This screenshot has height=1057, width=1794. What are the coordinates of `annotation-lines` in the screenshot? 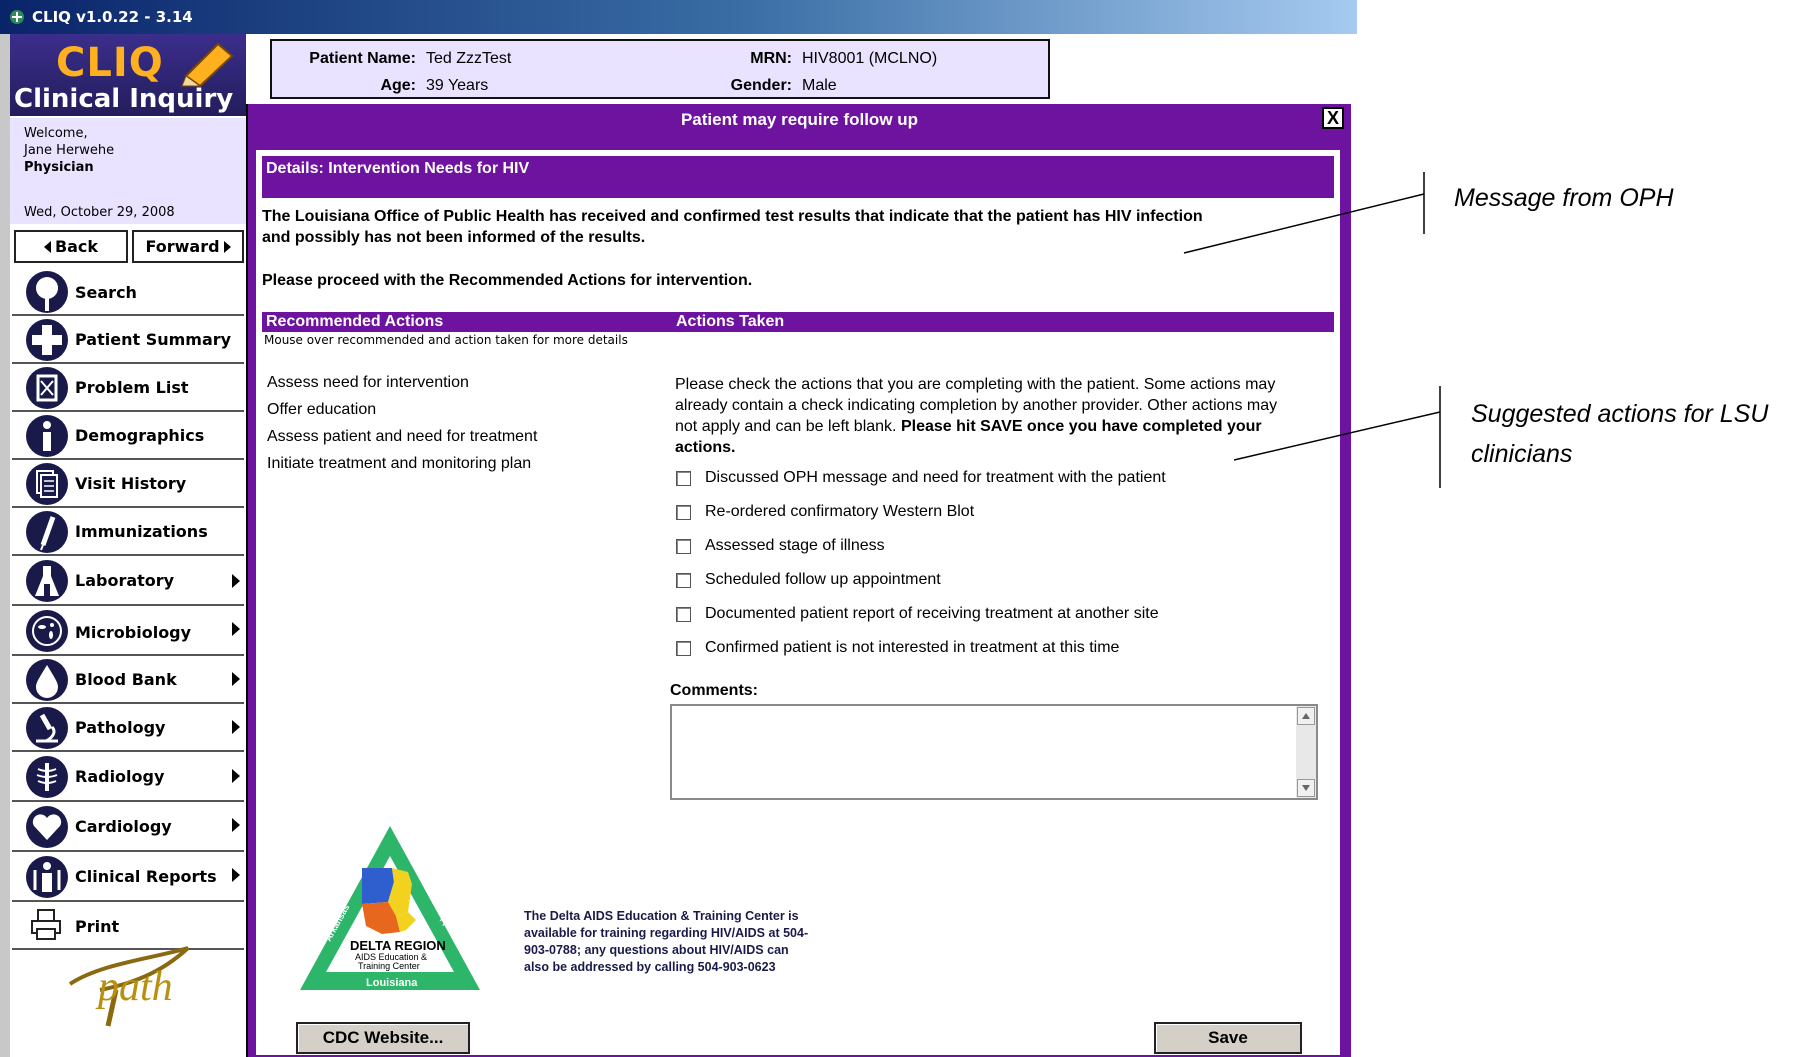 It's located at (1312, 330).